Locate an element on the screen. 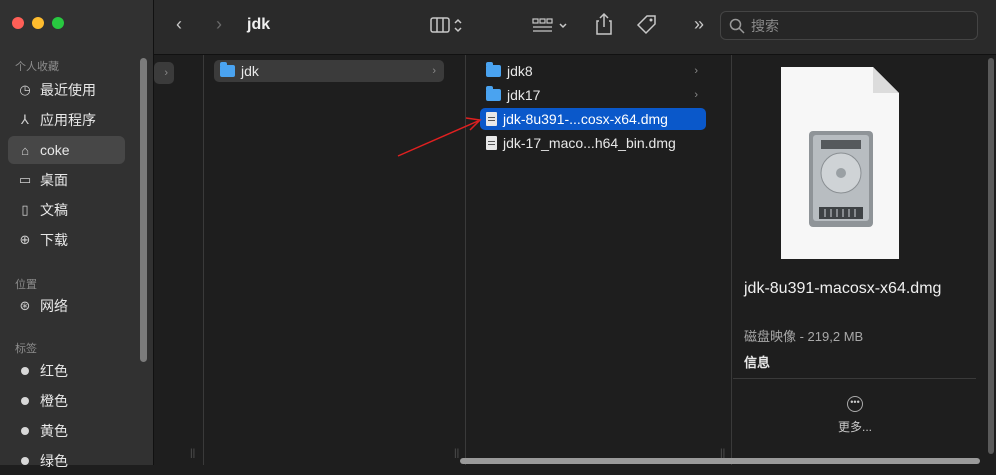  sidebar-tag-red: 红色 is located at coordinates (66, 371).